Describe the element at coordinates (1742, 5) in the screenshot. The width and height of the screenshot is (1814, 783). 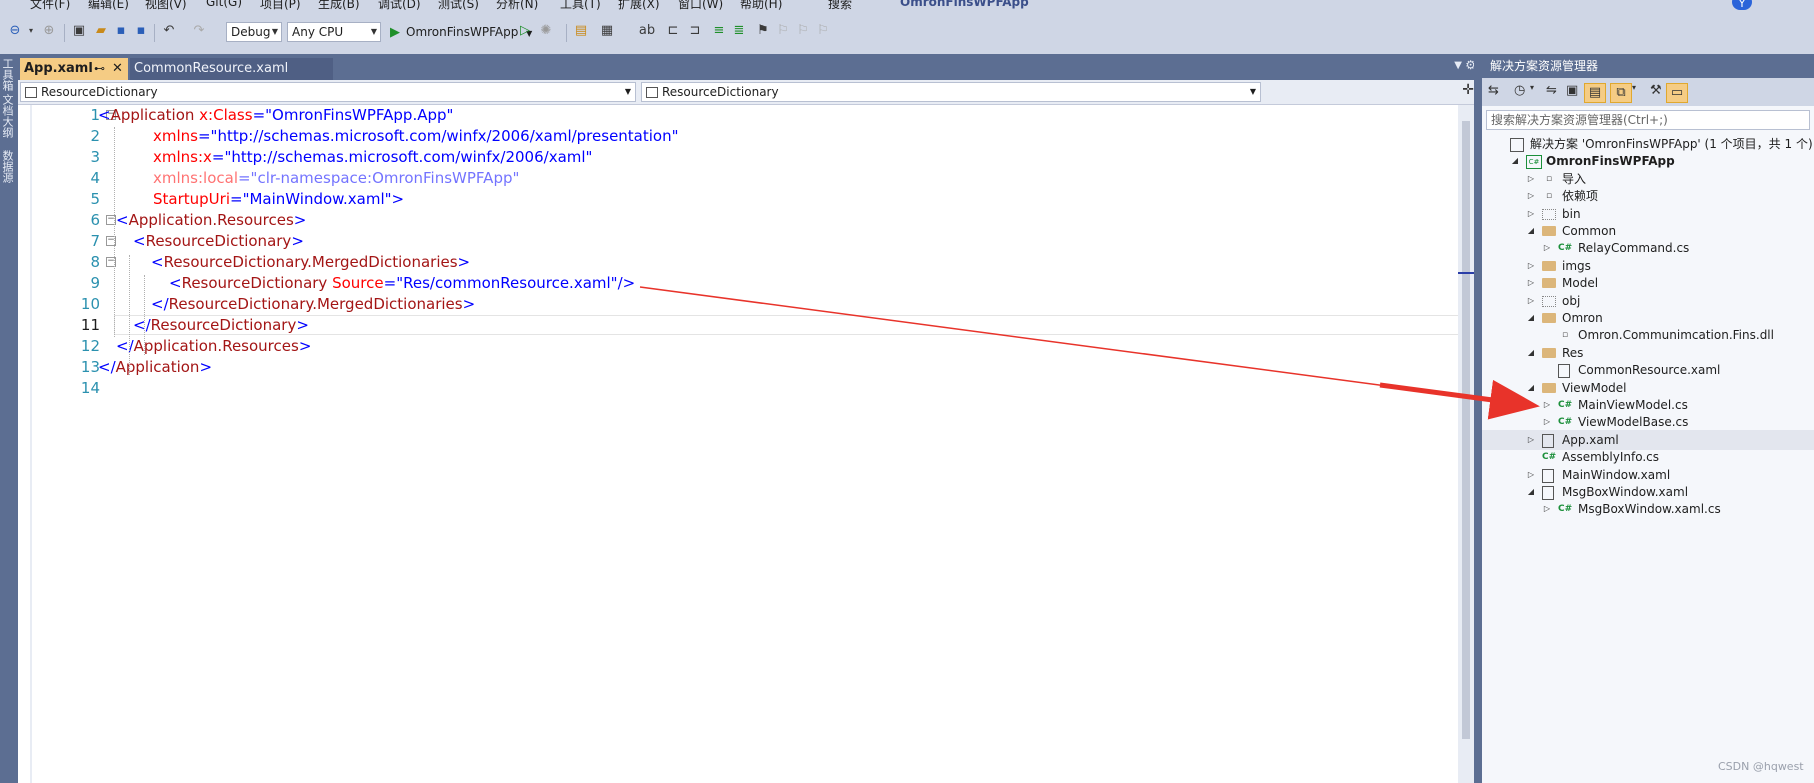
I see `user-avatar: Y` at that location.